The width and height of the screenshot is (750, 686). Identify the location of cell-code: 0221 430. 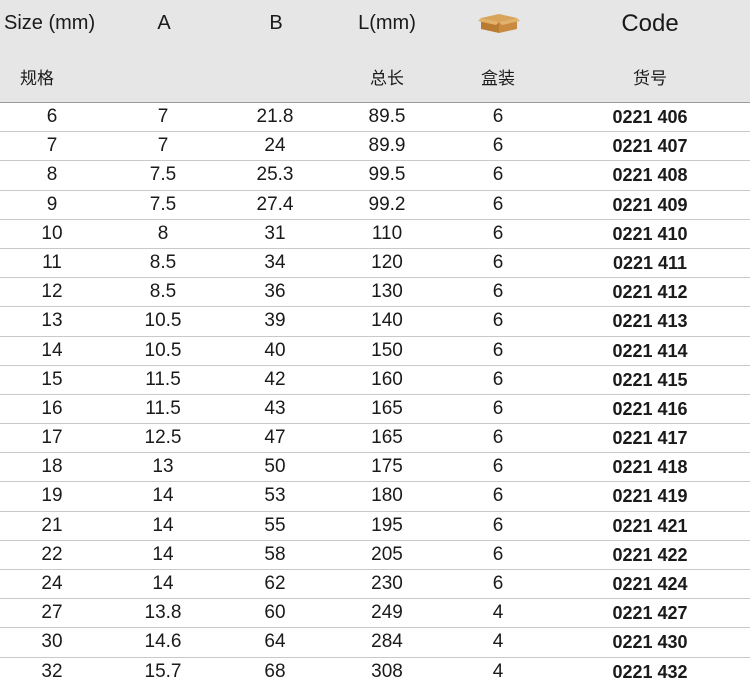
(650, 642).